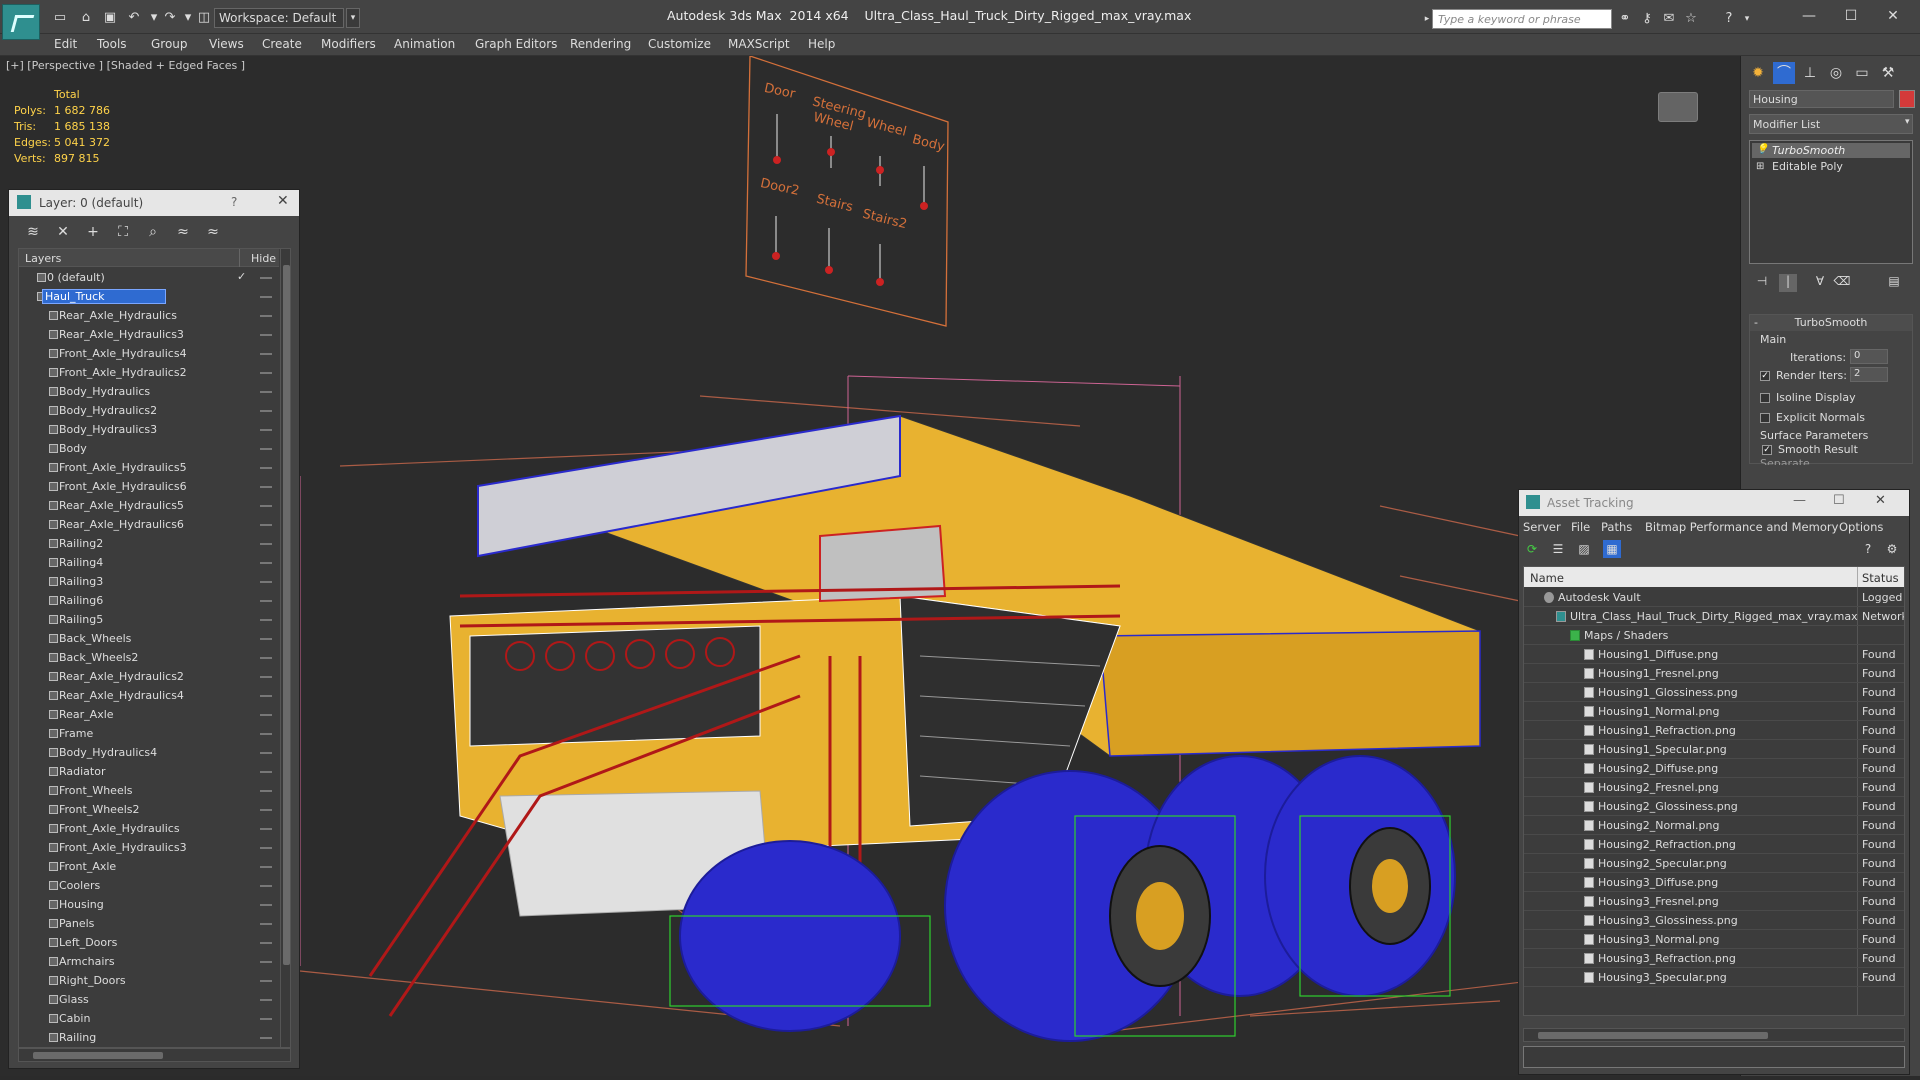 Image resolution: width=1920 pixels, height=1080 pixels. Describe the element at coordinates (1821, 99) in the screenshot. I see `object-name-field: Housing` at that location.